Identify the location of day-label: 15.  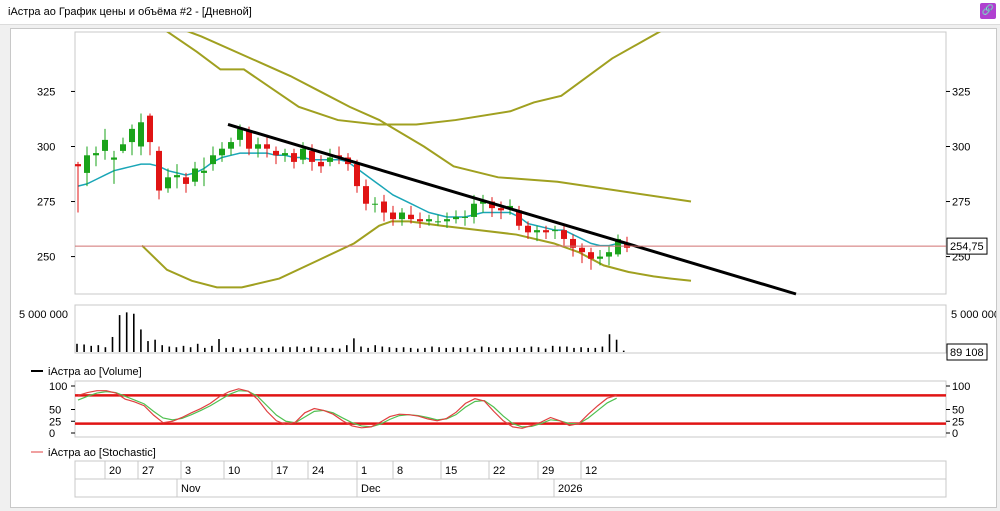
(451, 471).